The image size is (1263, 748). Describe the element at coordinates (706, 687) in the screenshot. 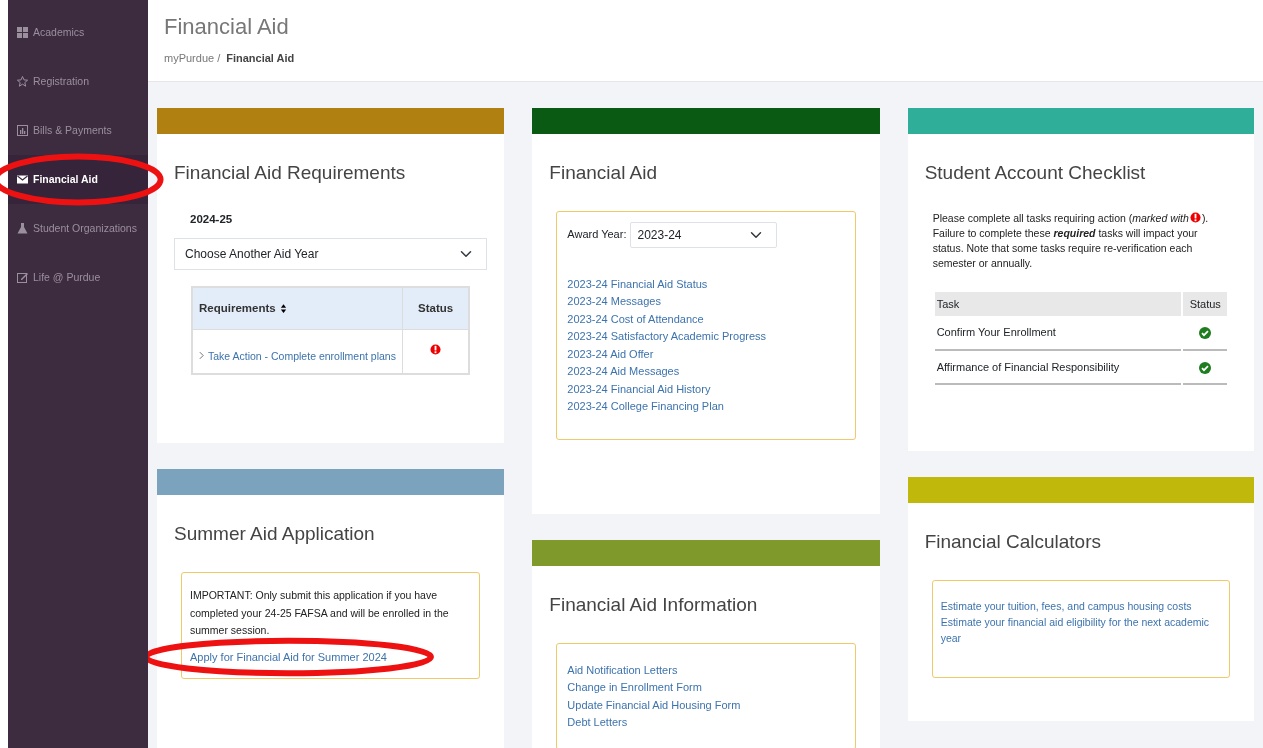

I see `link: Change in Enrollment Form` at that location.